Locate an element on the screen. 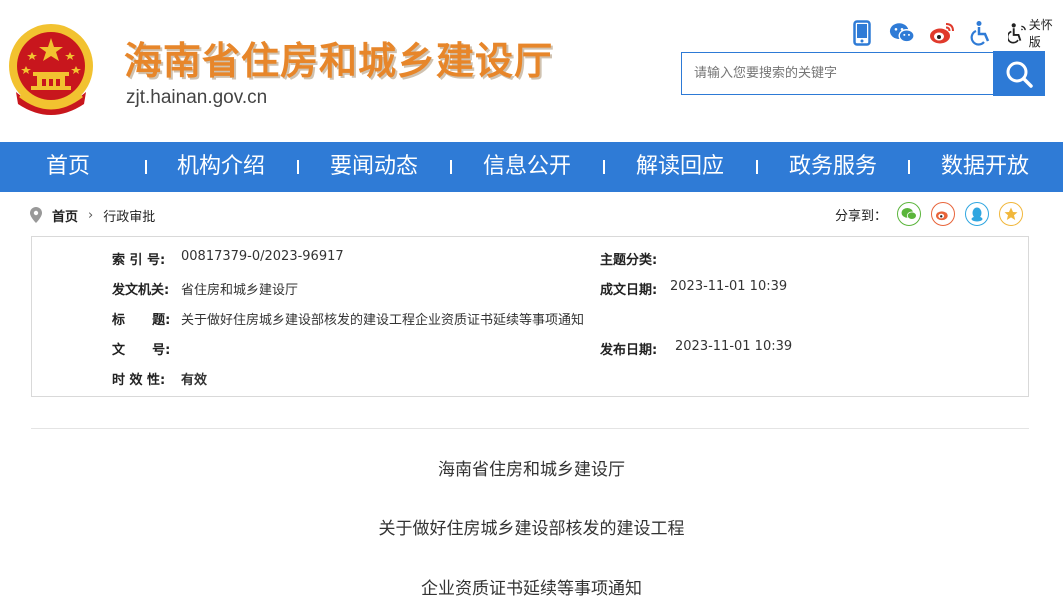 This screenshot has width=1063, height=600. topic-category-label: 主题分类: is located at coordinates (629, 260).